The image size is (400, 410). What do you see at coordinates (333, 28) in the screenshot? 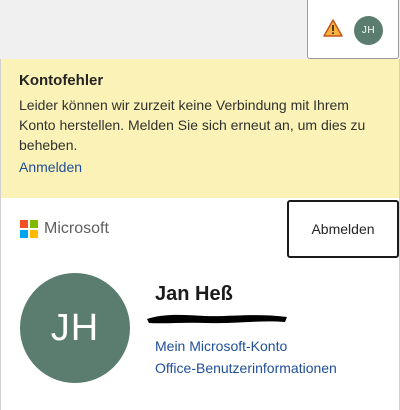
I see `warning-triangle-icon` at bounding box center [333, 28].